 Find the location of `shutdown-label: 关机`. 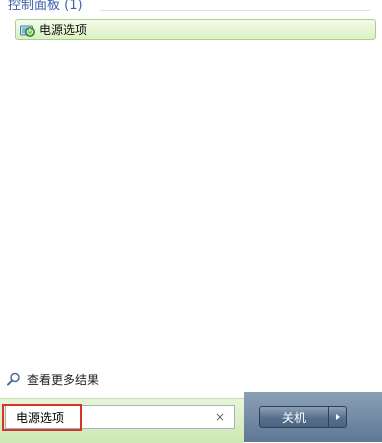

shutdown-label: 关机 is located at coordinates (293, 417).